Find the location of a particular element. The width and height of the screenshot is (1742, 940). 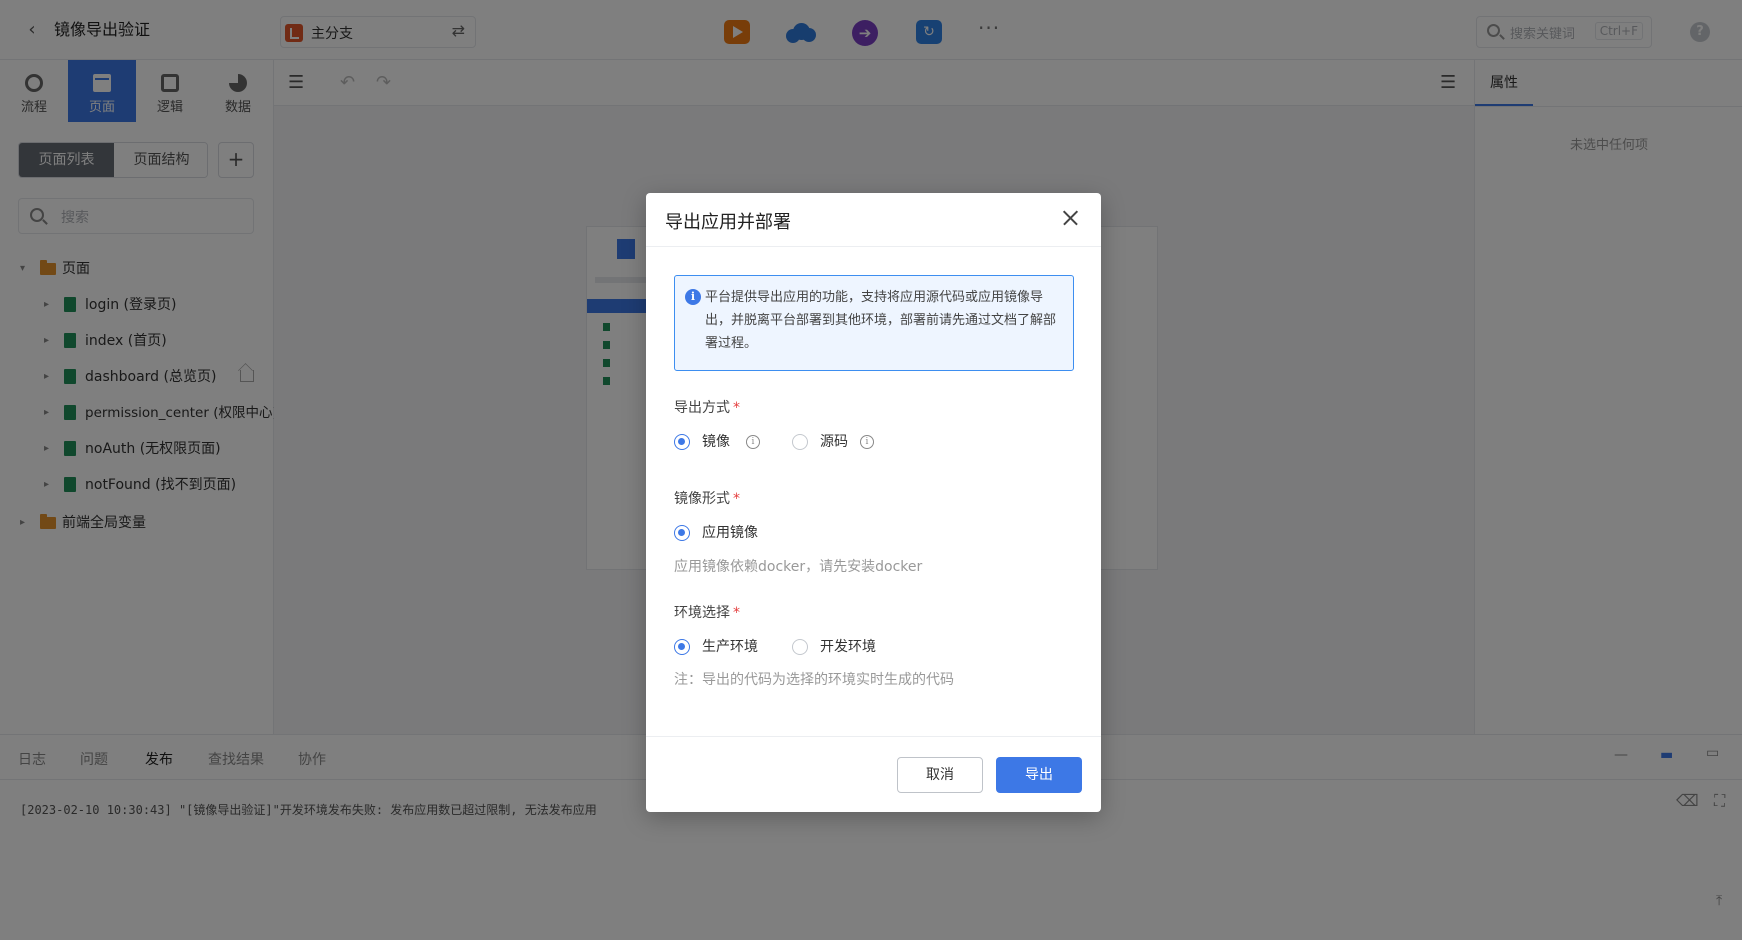

radio-label: 源码 is located at coordinates (834, 442).